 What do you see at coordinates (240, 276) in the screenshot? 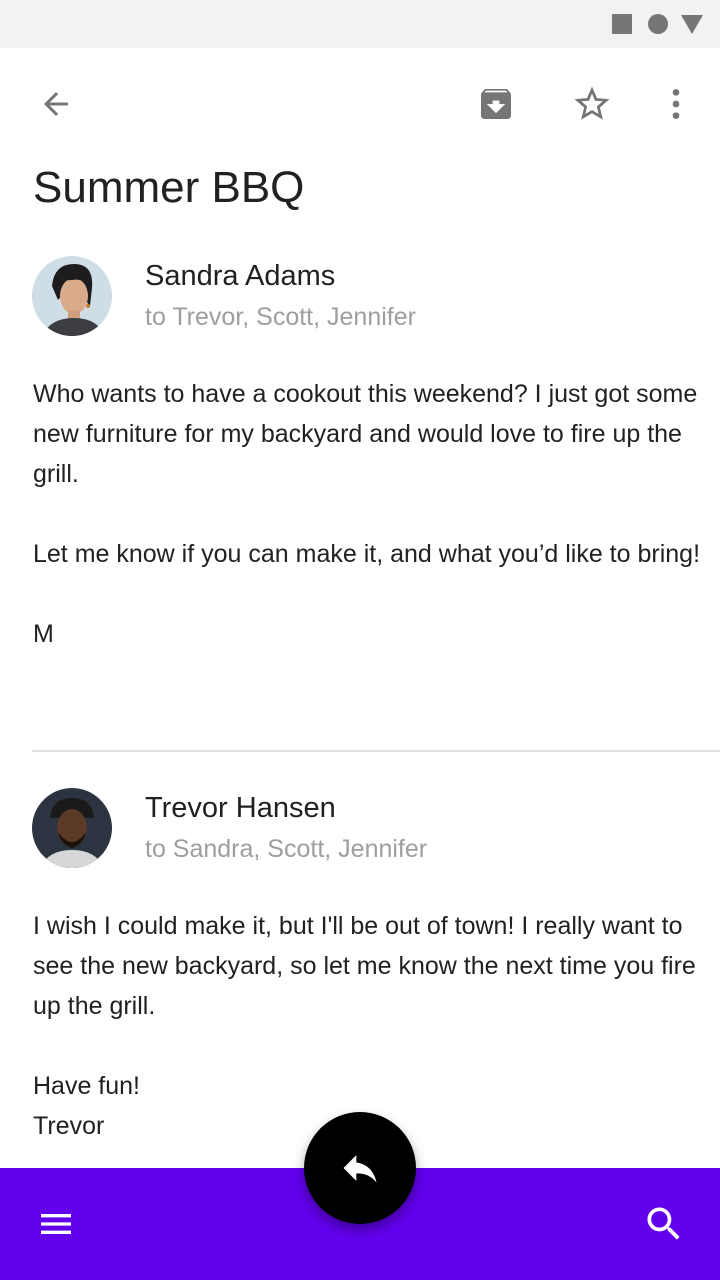
I see `sender-name: Sandra Adams` at bounding box center [240, 276].